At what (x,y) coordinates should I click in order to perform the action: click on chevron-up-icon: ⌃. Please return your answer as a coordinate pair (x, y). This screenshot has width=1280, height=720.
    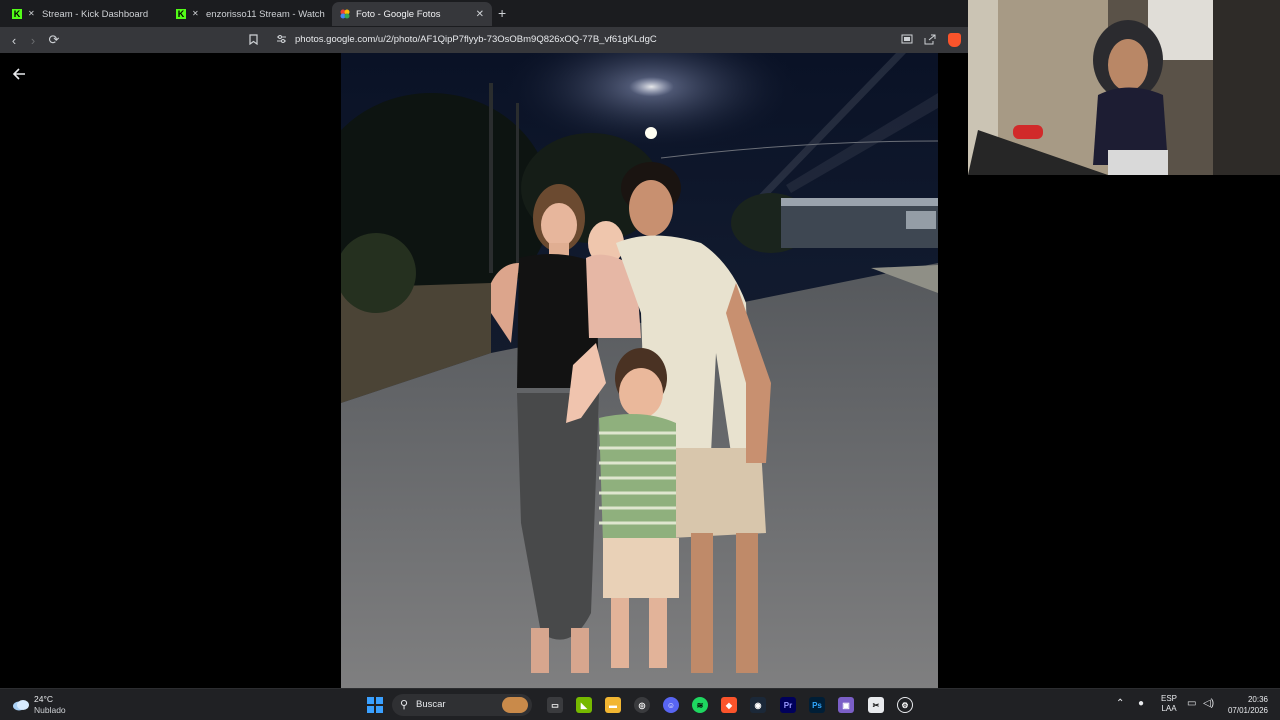
    Looking at the image, I should click on (1120, 703).